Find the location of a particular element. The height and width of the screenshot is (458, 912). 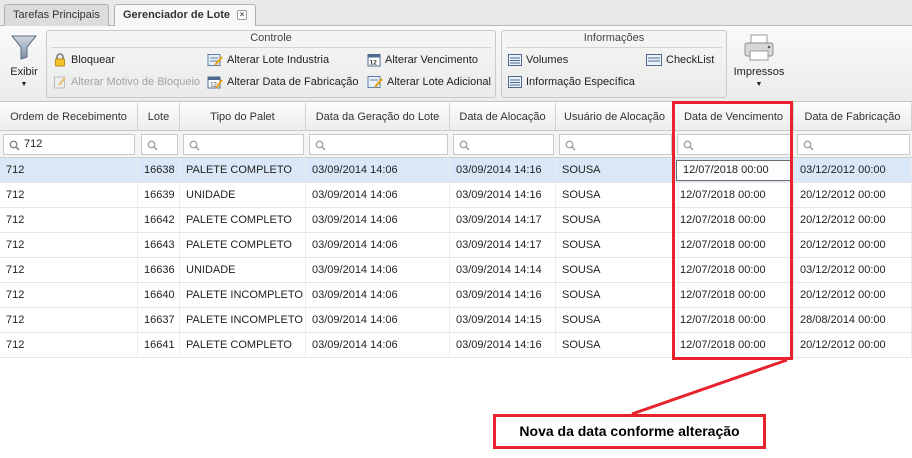

impressos-button: Impressos ▼ is located at coordinates (759, 61).